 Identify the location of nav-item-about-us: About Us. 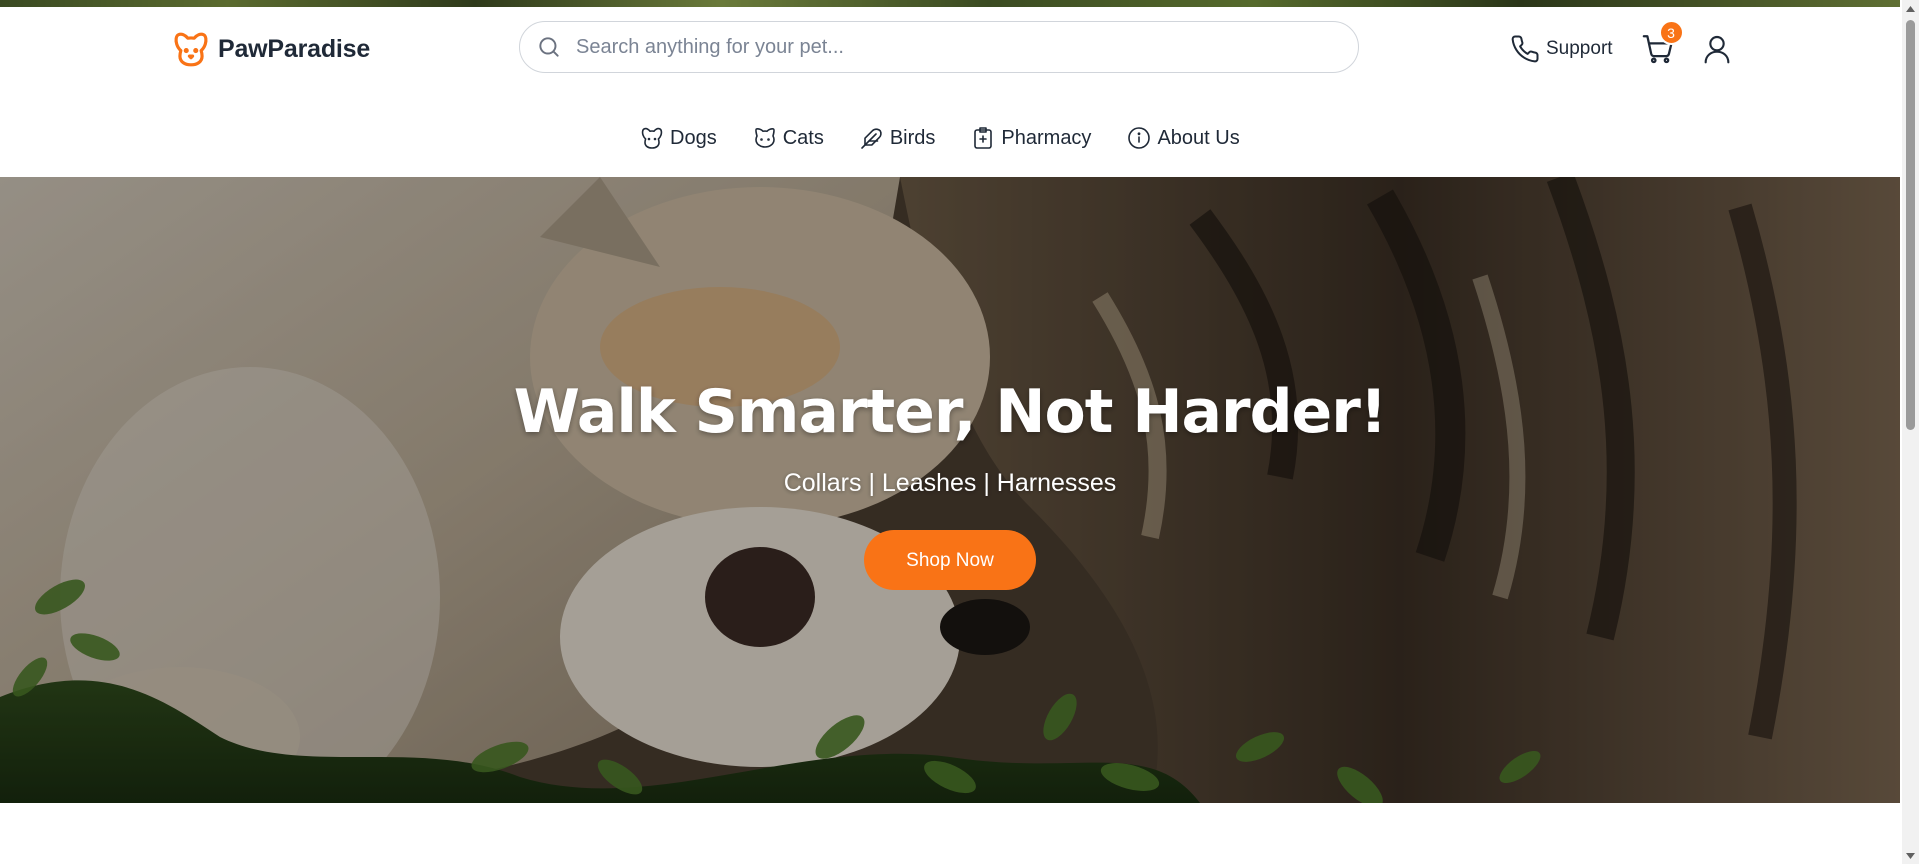
(1183, 138).